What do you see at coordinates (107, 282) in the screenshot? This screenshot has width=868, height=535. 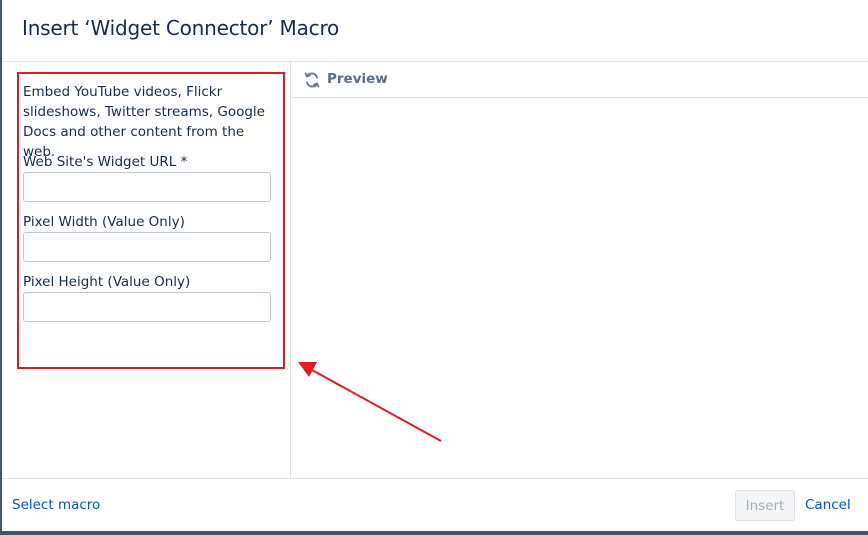 I see `pixel-height-label: Pixel Height (Value Only)` at bounding box center [107, 282].